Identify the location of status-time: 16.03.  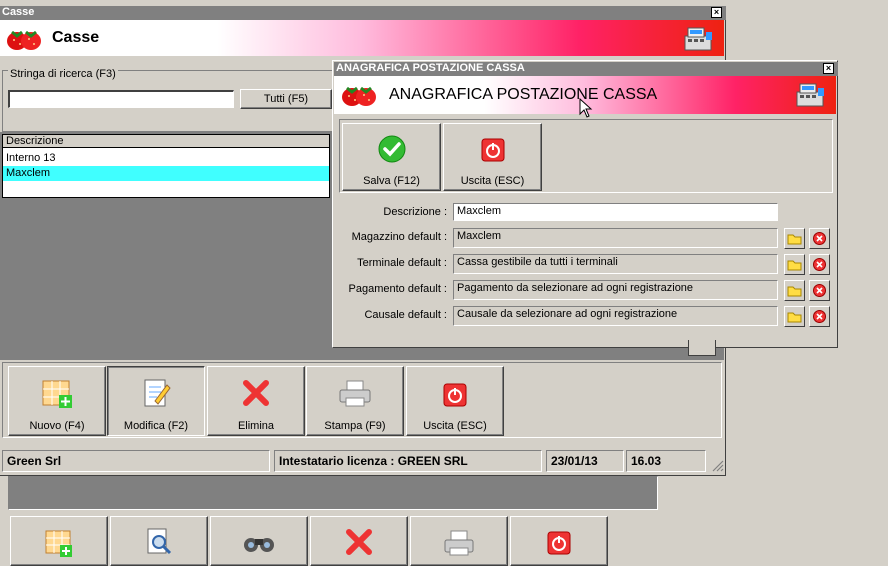
(666, 461).